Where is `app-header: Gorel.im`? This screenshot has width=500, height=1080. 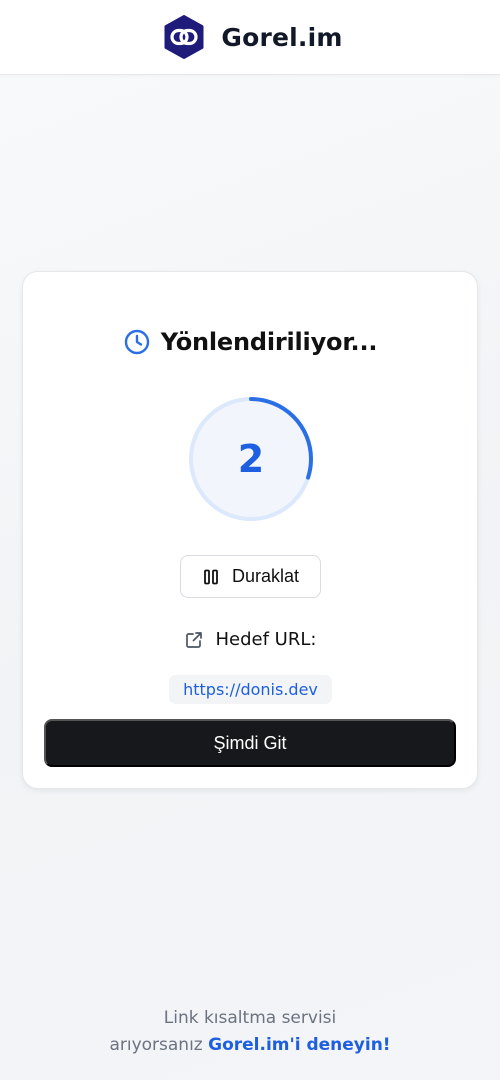 app-header: Gorel.im is located at coordinates (250, 37).